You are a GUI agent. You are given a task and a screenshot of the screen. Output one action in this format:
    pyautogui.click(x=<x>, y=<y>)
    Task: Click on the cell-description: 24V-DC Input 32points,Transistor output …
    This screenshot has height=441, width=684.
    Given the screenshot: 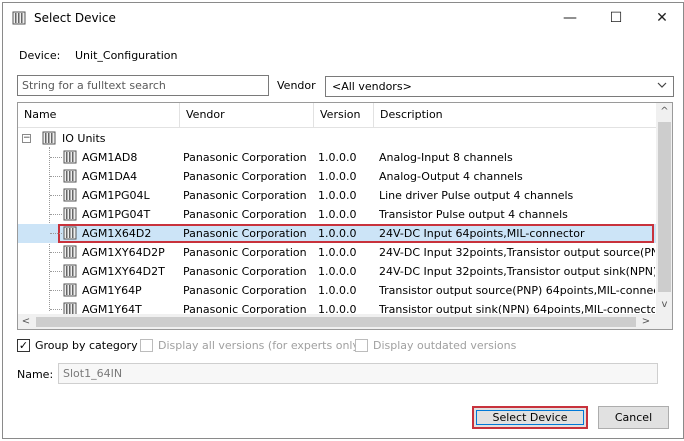 What is the action you would take?
    pyautogui.click(x=517, y=271)
    